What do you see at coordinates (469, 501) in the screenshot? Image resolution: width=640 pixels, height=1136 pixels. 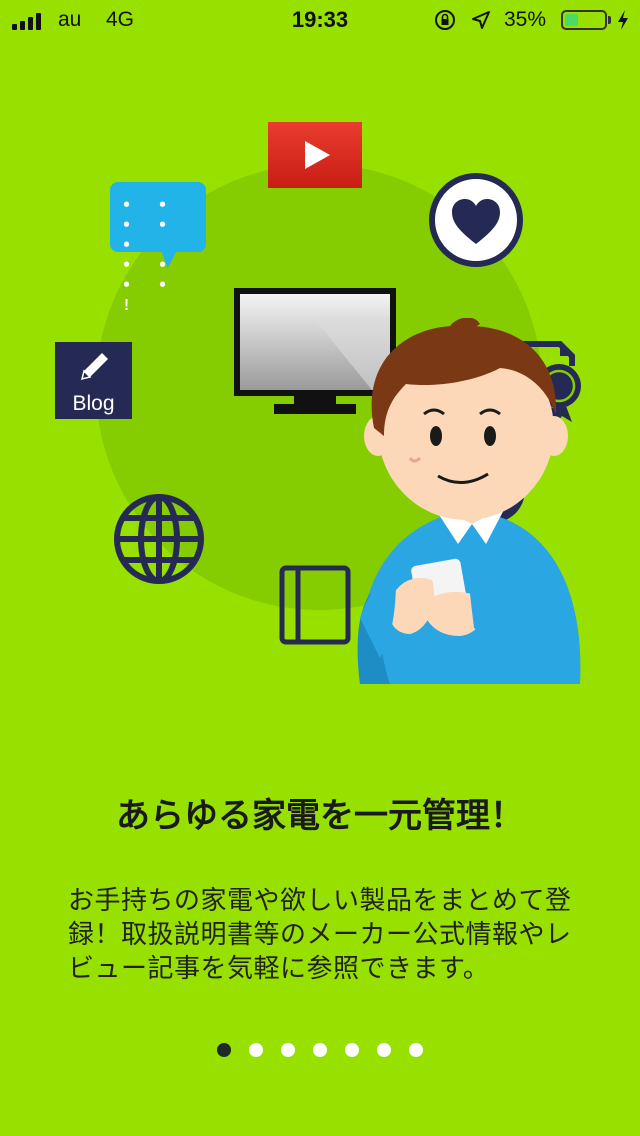 I see `person-with-phone` at bounding box center [469, 501].